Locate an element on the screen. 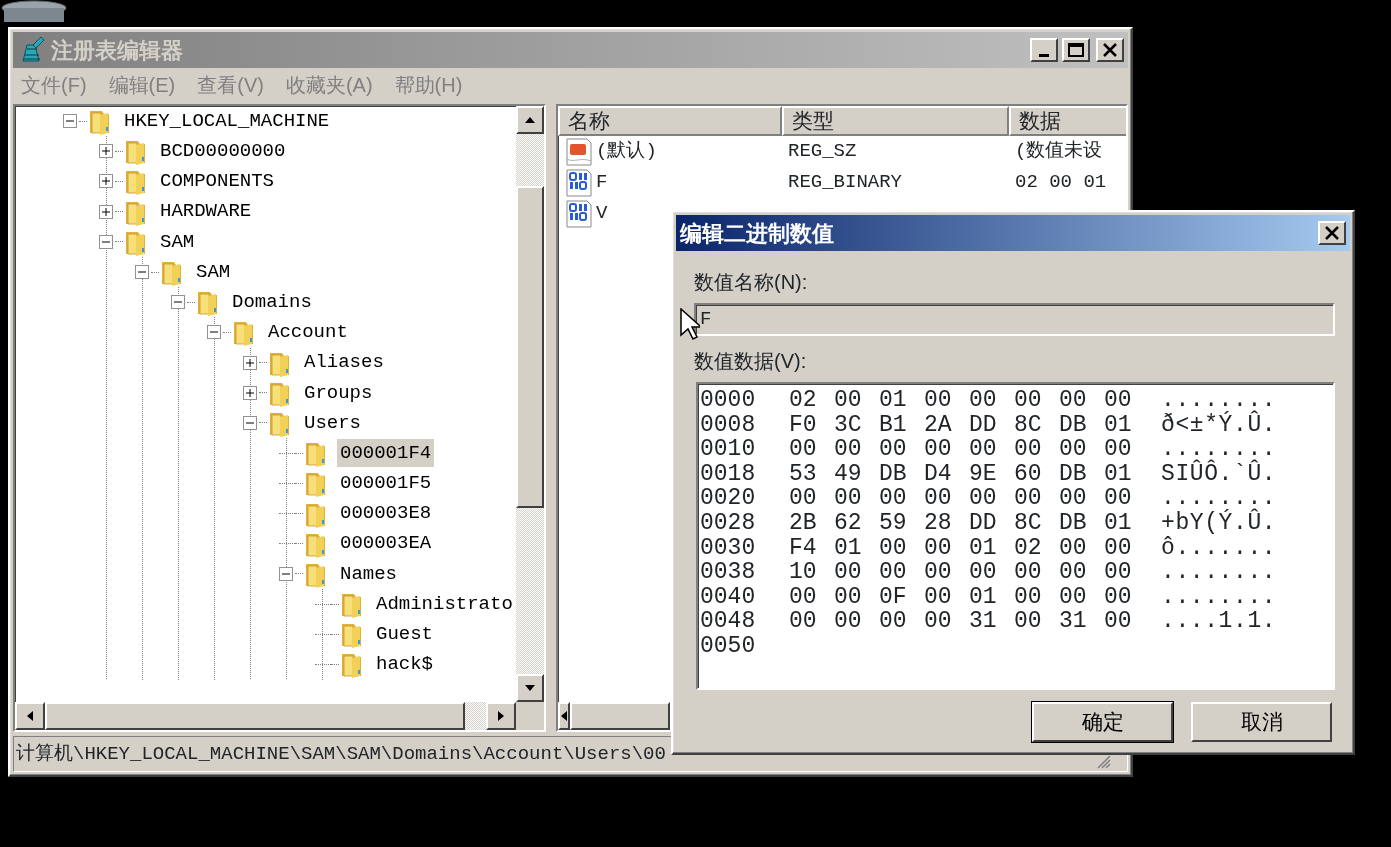  hex-offset: 0008 is located at coordinates (728, 425).